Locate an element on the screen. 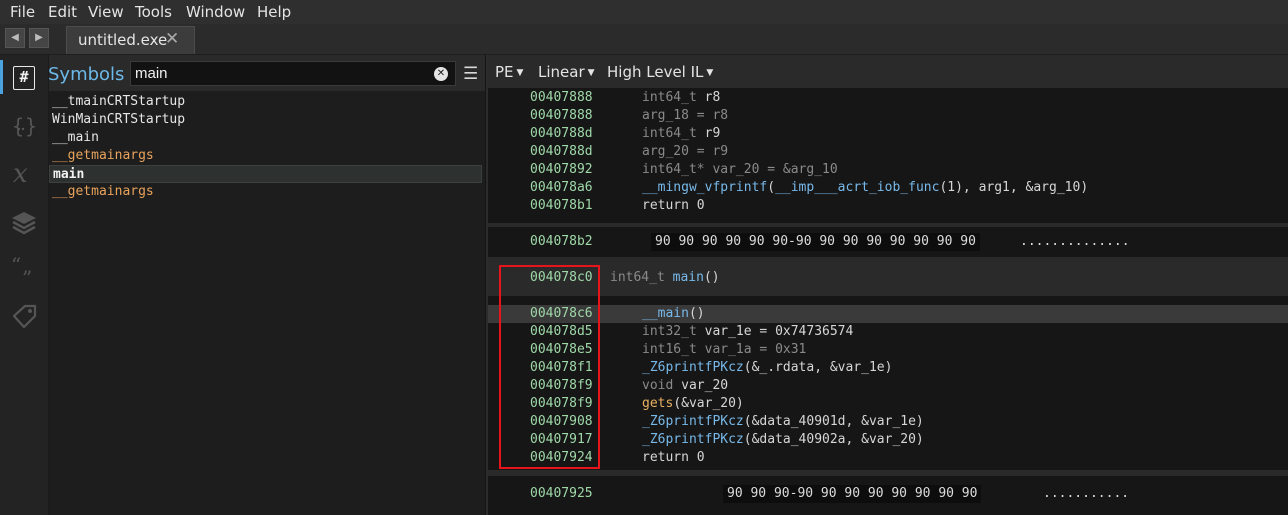  menu-window: Window is located at coordinates (215, 12).